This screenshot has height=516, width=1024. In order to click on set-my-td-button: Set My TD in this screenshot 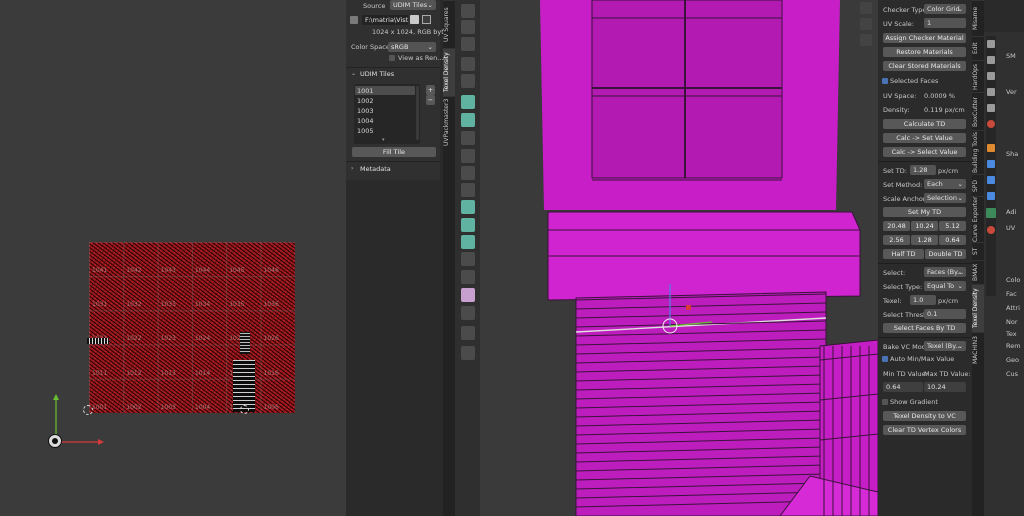, I will do `click(924, 212)`.